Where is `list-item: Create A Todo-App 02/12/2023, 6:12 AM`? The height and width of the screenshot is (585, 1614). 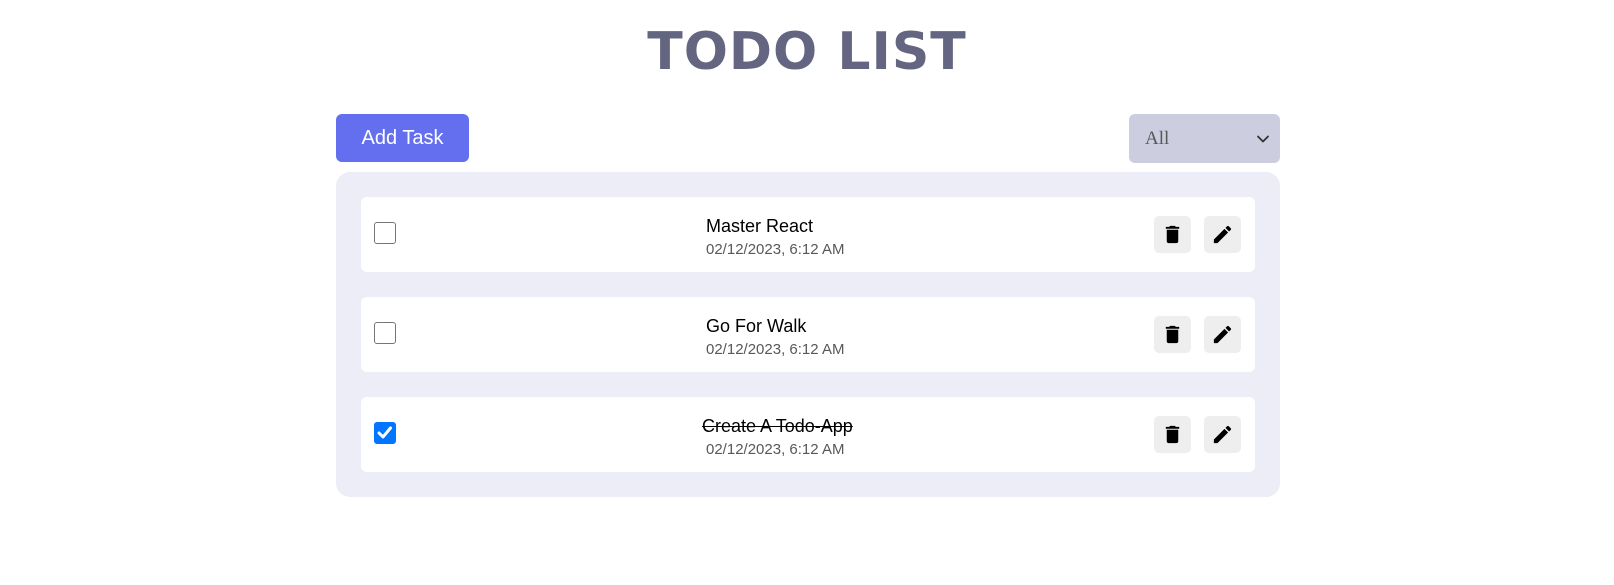 list-item: Create A Todo-App 02/12/2023, 6:12 AM is located at coordinates (808, 434).